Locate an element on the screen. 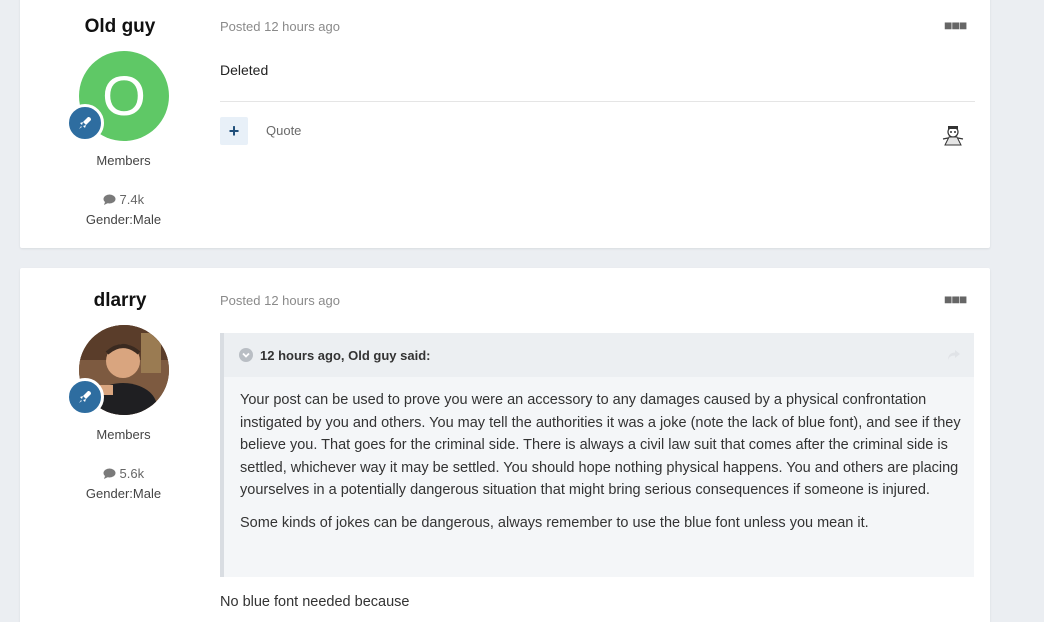 The image size is (1044, 622). quote-header: 12 hours ago, Old guy said: is located at coordinates (599, 355).